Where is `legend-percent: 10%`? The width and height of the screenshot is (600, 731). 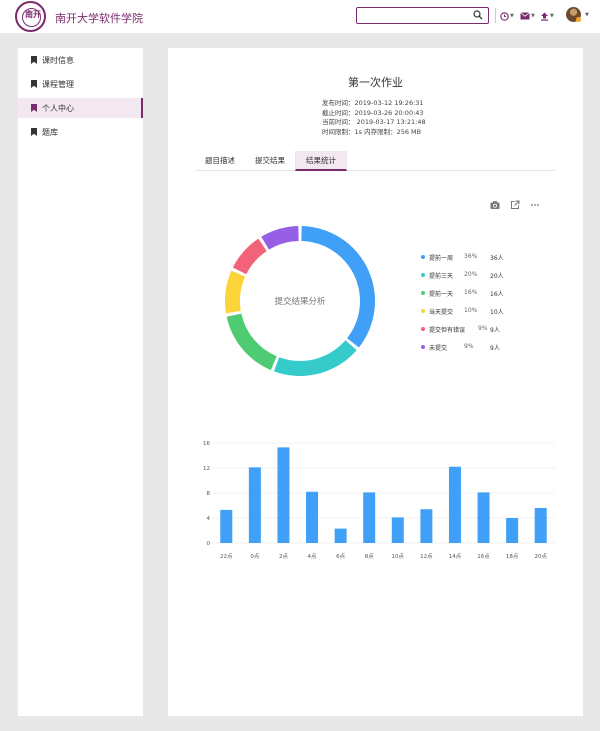
legend-percent: 10% is located at coordinates (471, 310).